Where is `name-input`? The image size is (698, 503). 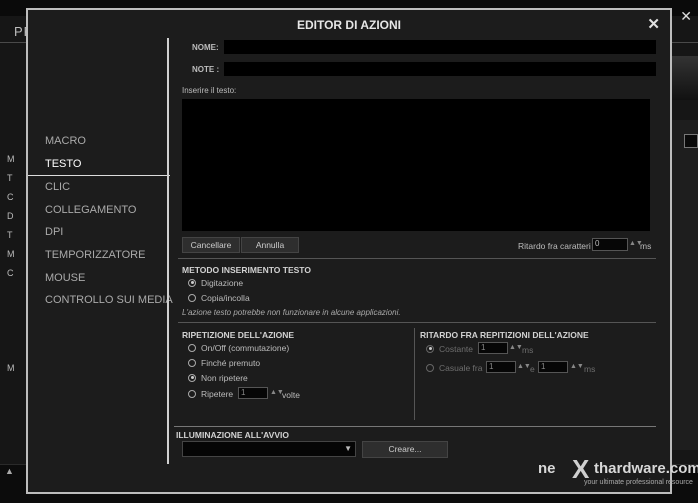
name-input is located at coordinates (440, 47).